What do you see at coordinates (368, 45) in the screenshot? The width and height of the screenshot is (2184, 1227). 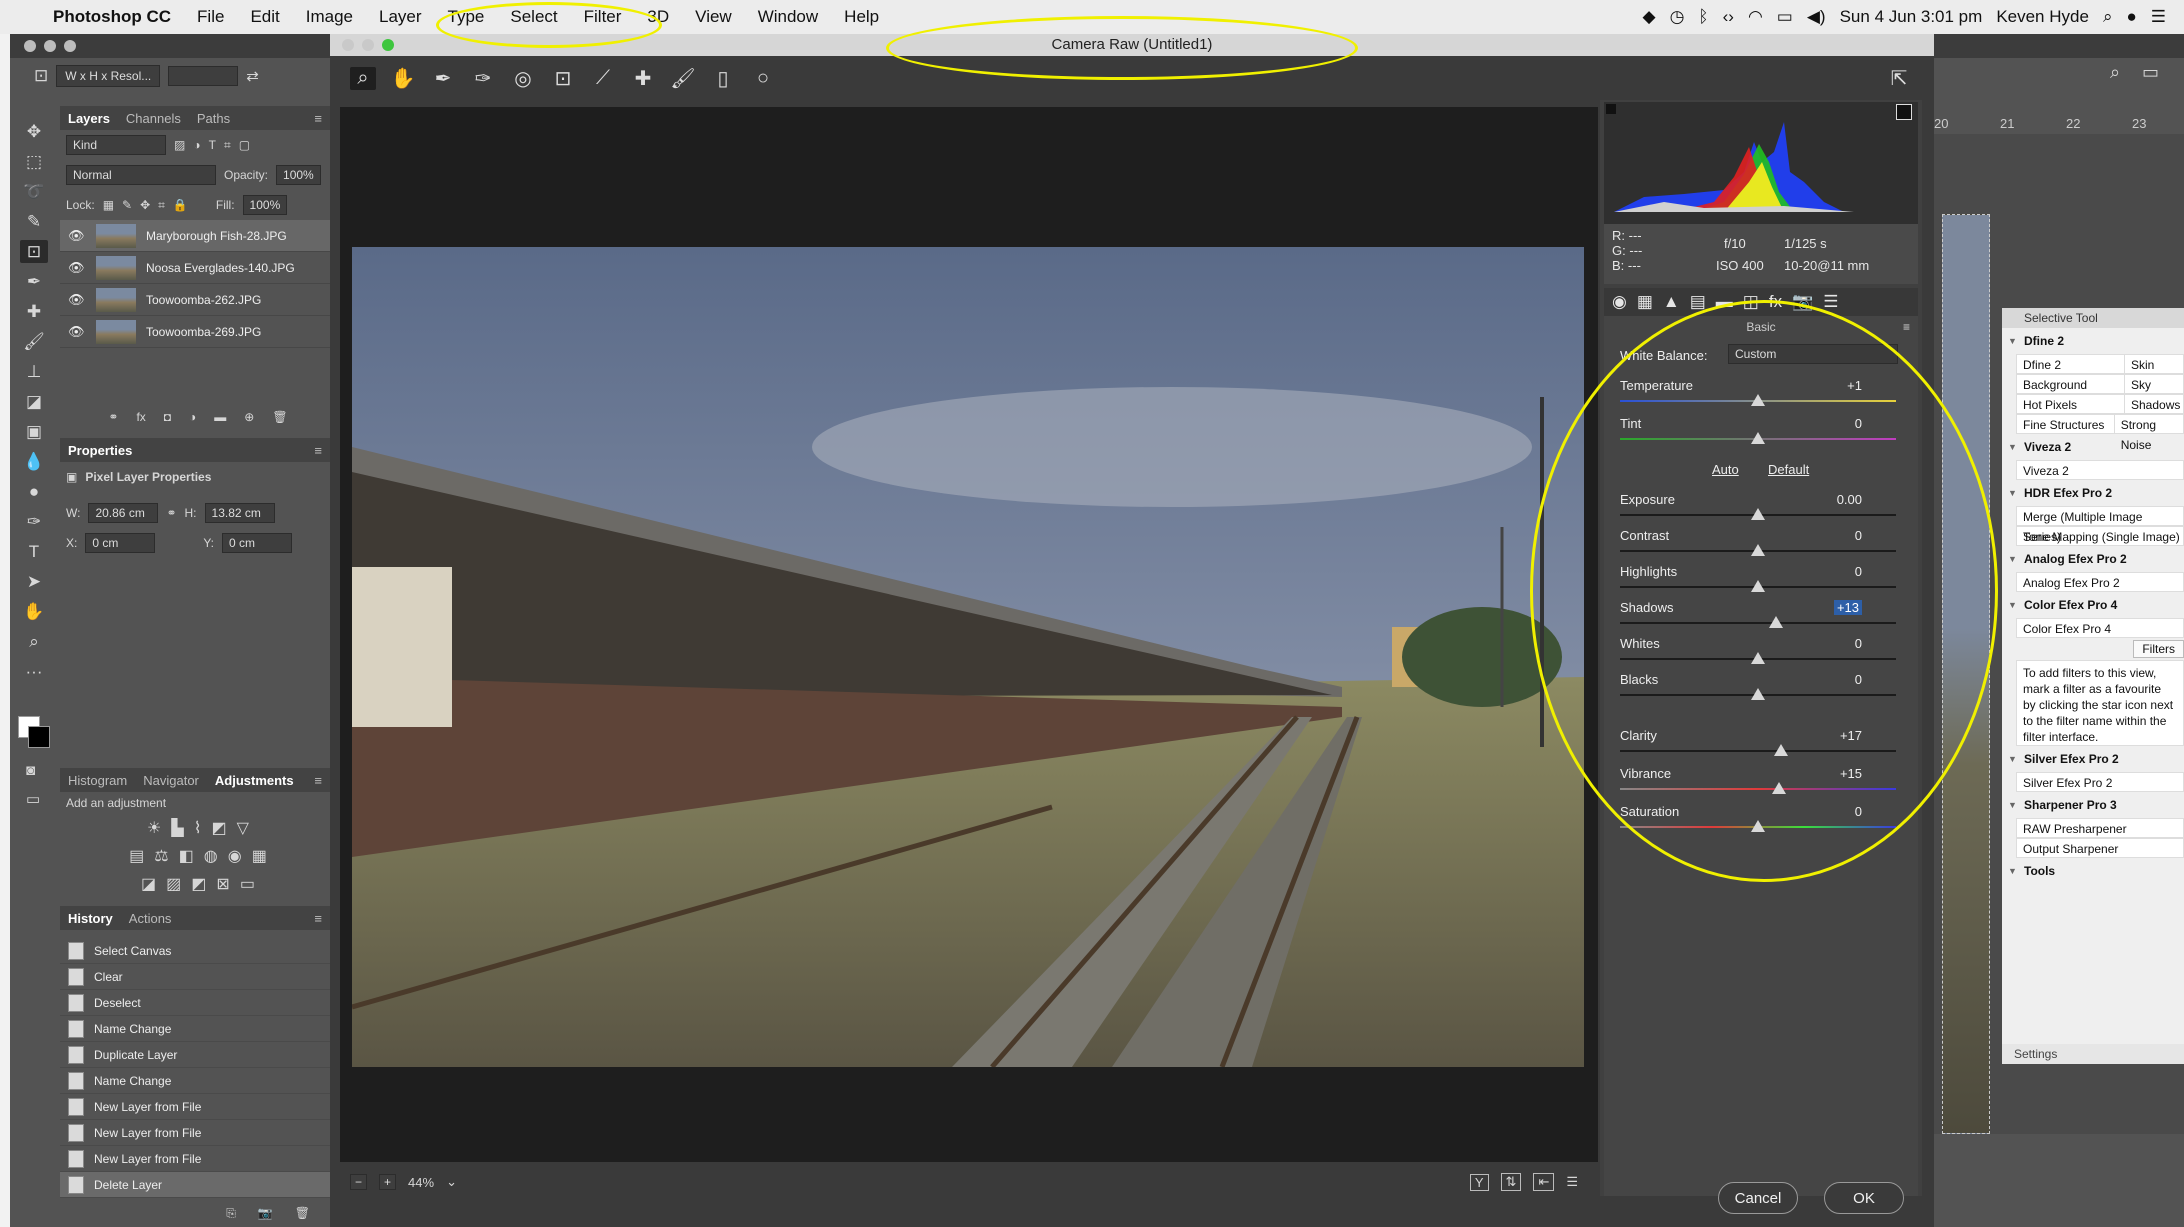 I see `minimize-dialog-button` at bounding box center [368, 45].